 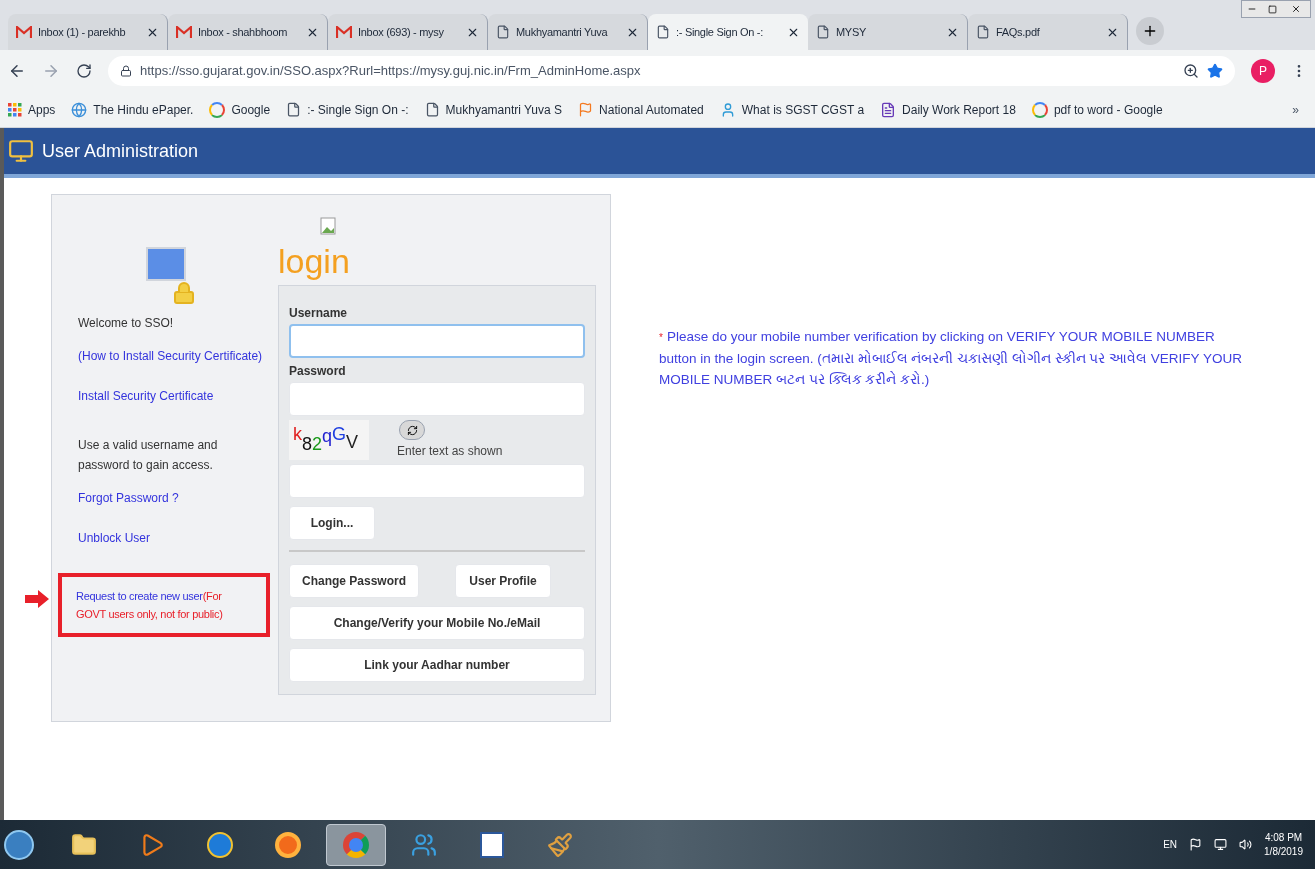 What do you see at coordinates (851, 32) in the screenshot?
I see `tab-title: MYSY` at bounding box center [851, 32].